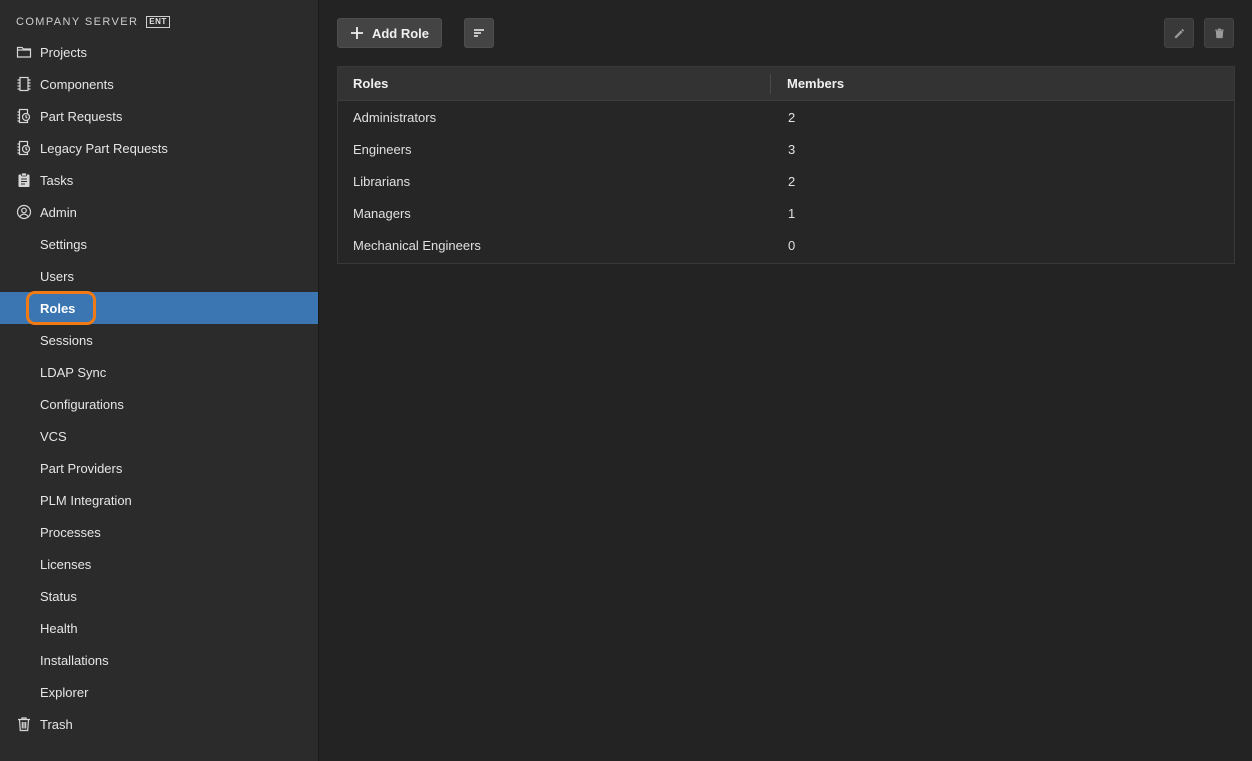  Describe the element at coordinates (73, 372) in the screenshot. I see `sidebar-item-label: LDAP Sync` at that location.